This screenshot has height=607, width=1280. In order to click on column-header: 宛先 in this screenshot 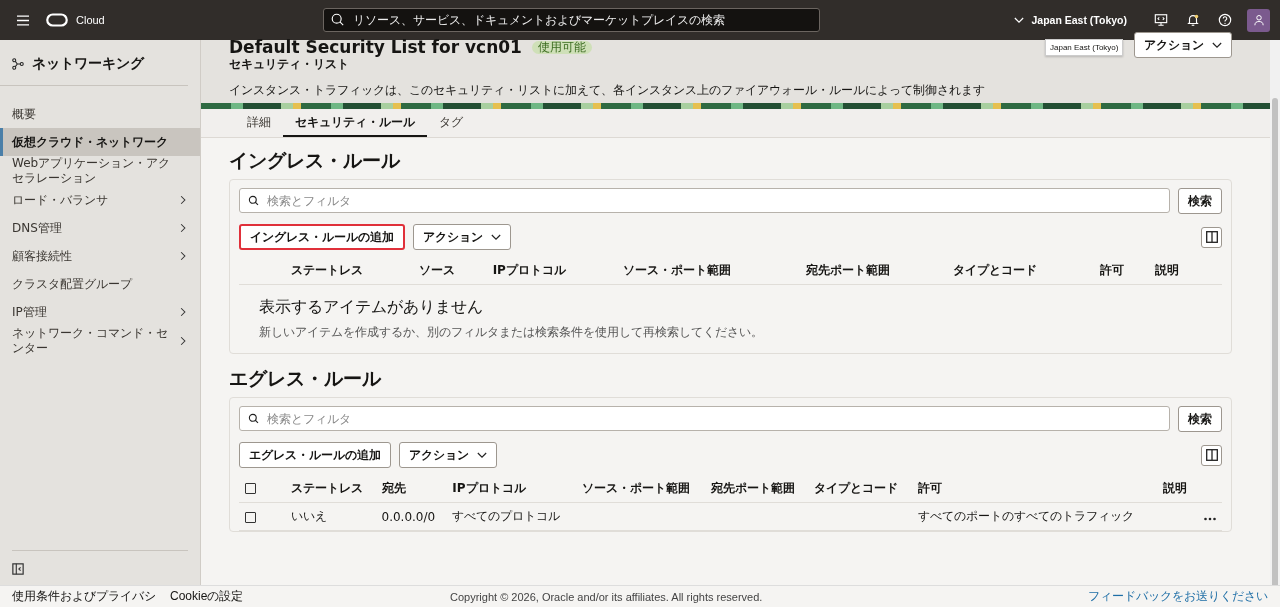, I will do `click(393, 487)`.